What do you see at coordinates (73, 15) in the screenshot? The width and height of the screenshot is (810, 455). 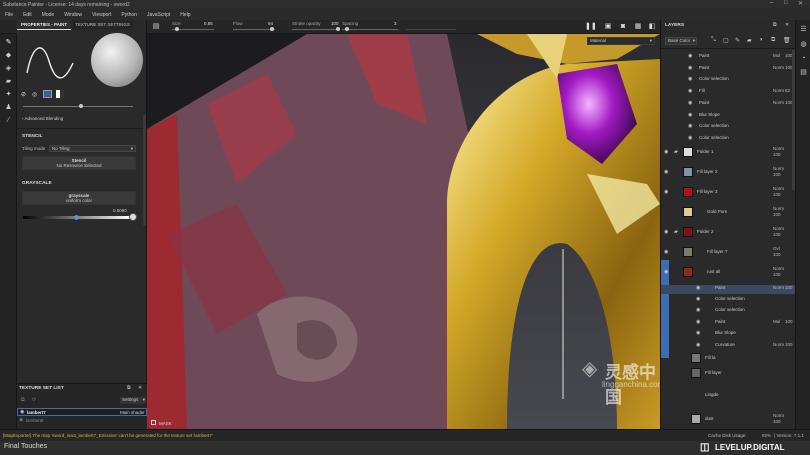 I see `menu-window: Window` at bounding box center [73, 15].